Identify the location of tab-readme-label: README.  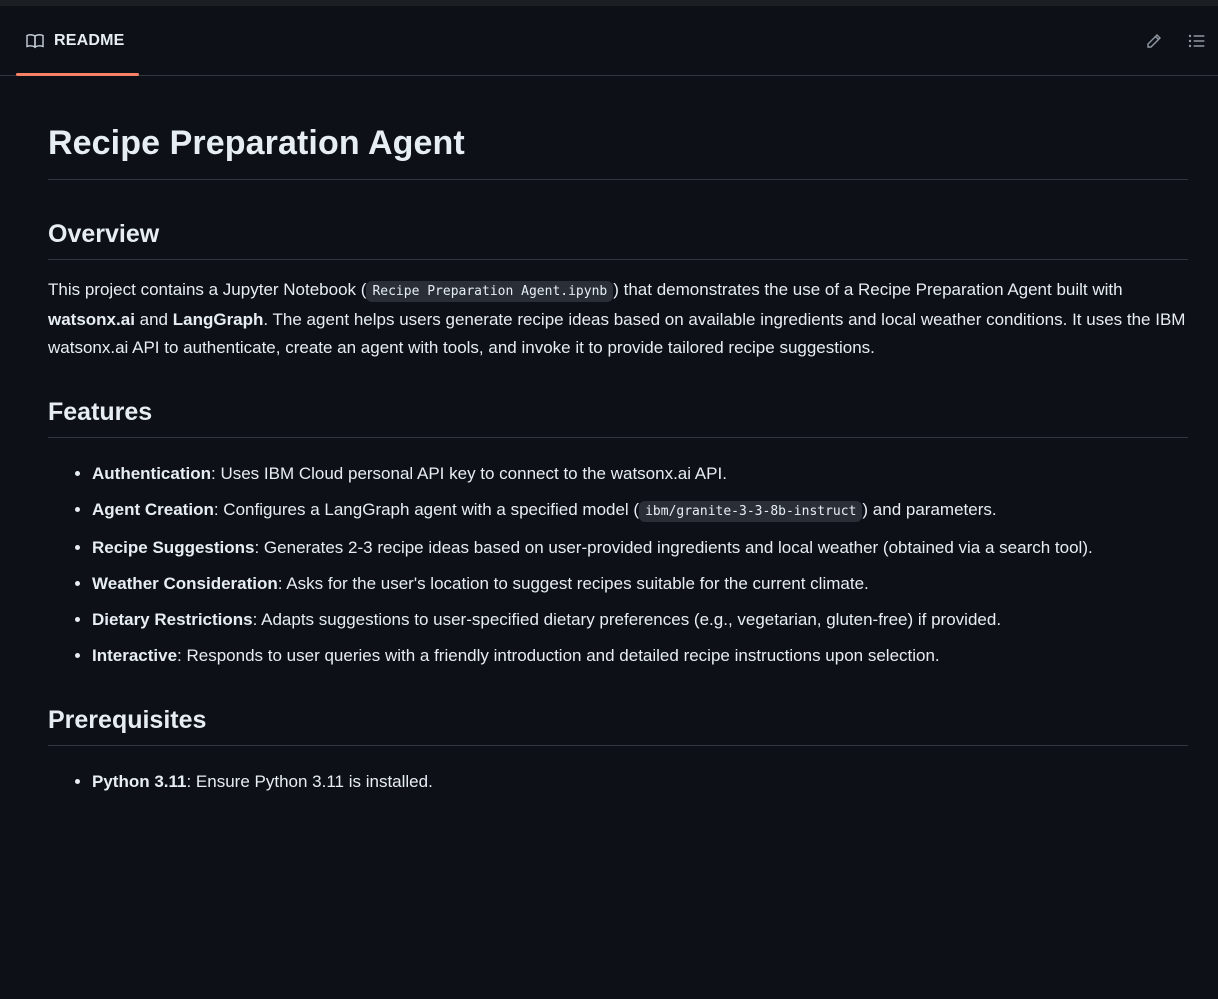
(89, 40).